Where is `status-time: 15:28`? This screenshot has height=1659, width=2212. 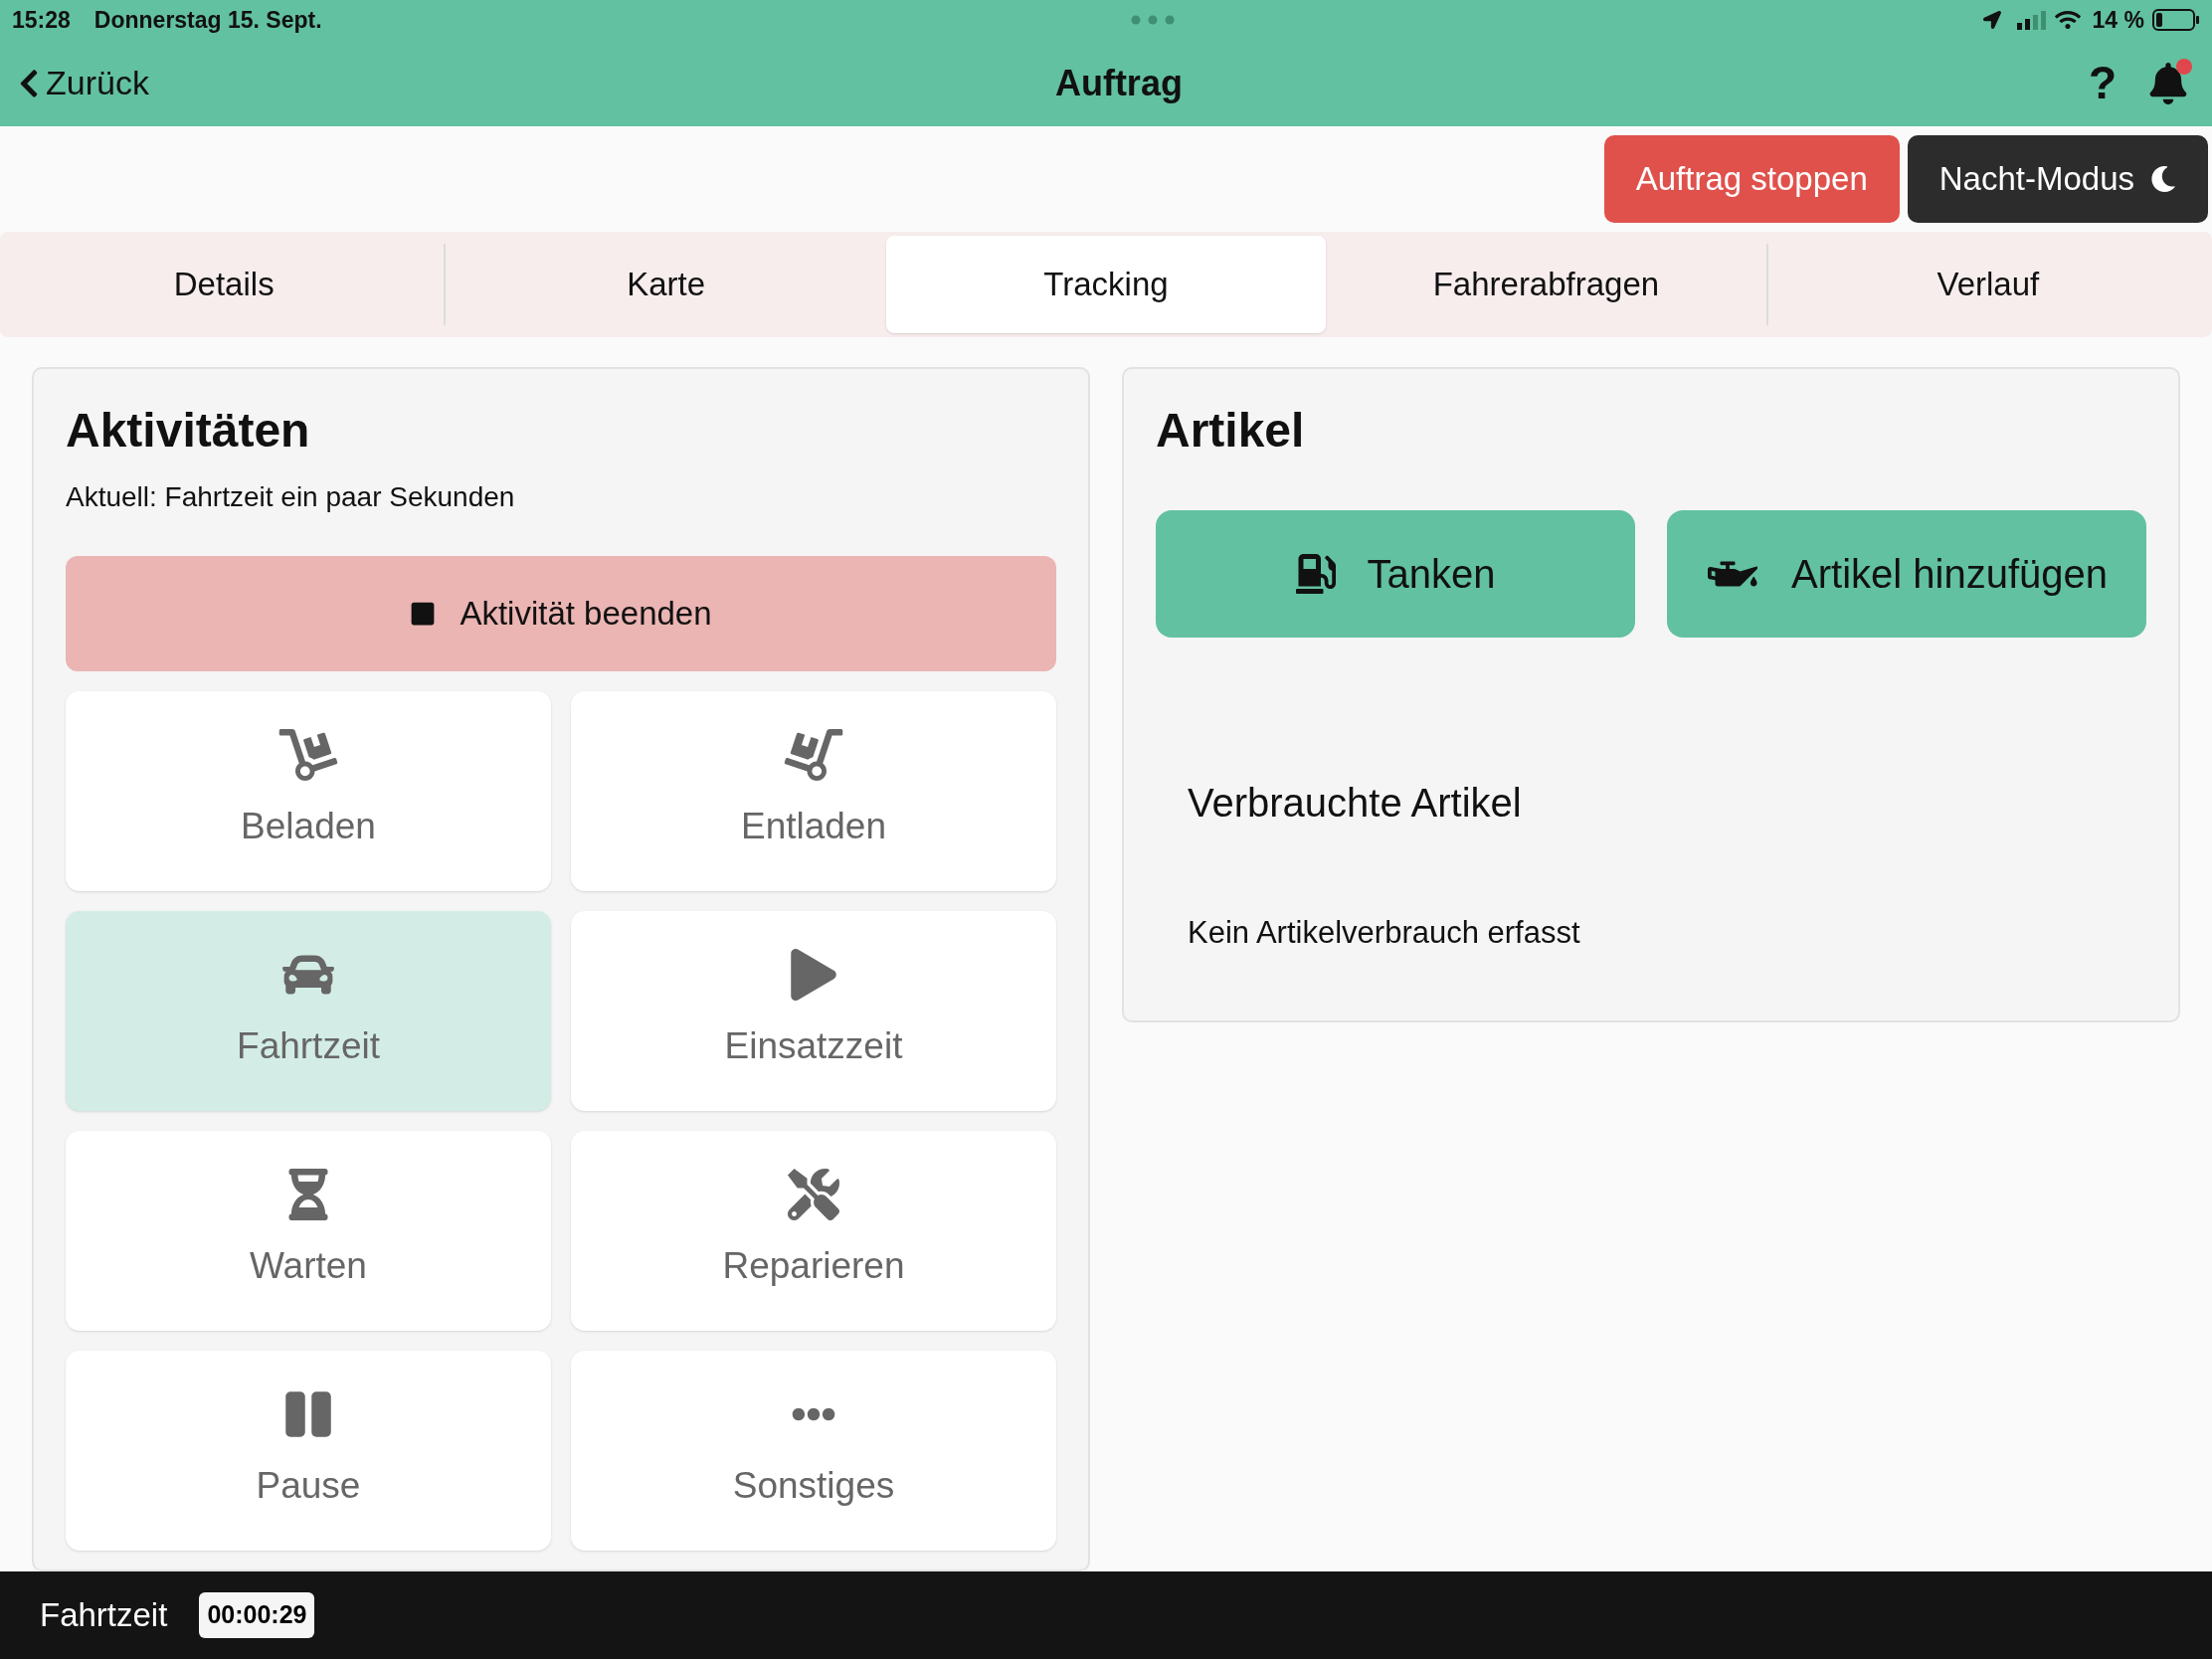 status-time: 15:28 is located at coordinates (41, 20).